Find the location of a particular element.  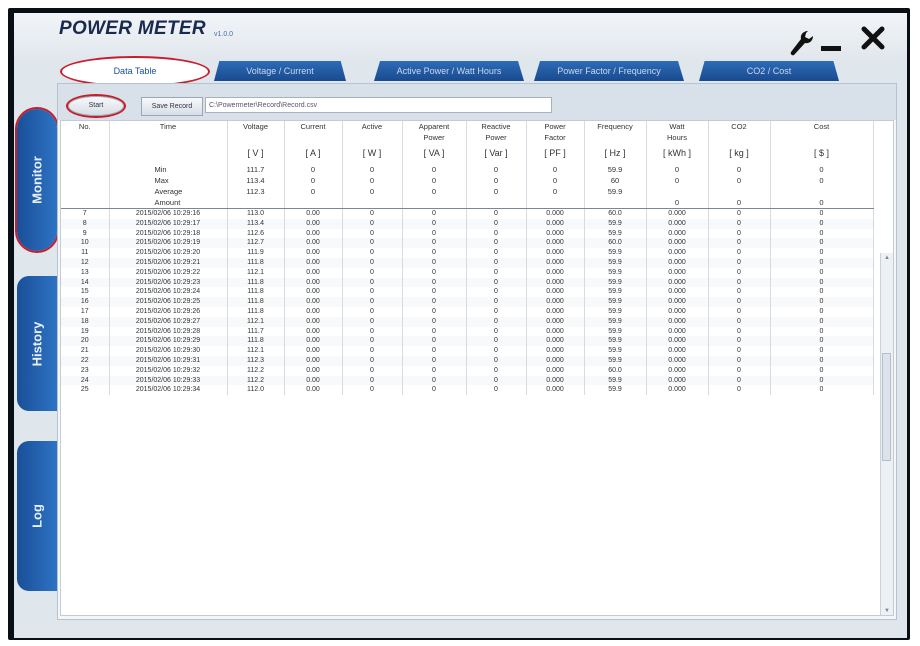

save-record-button: Save Record is located at coordinates (172, 106).